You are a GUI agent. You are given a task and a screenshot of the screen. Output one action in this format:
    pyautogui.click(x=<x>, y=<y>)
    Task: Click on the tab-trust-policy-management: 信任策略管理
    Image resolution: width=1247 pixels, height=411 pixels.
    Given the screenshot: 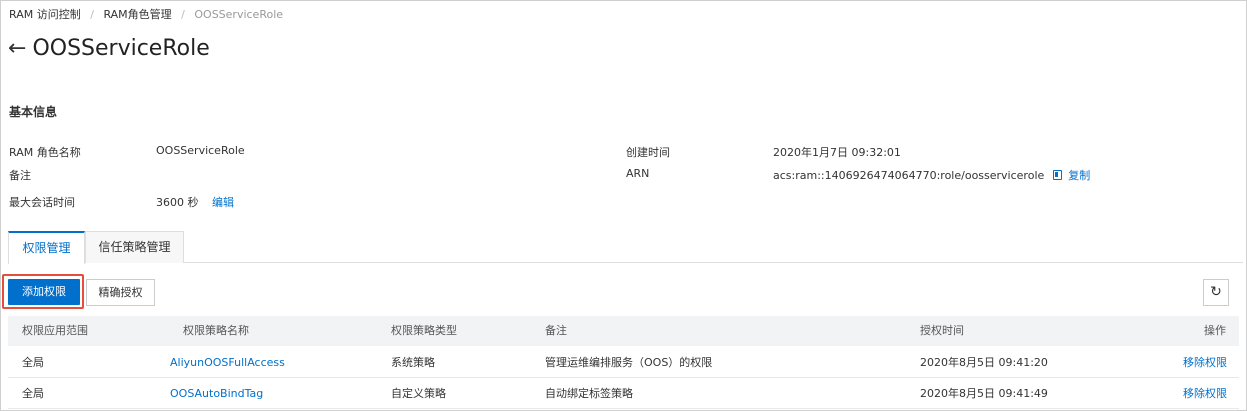 What is the action you would take?
    pyautogui.click(x=134, y=247)
    